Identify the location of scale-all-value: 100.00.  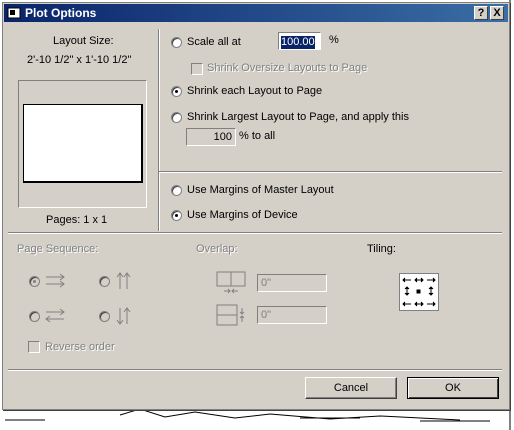
(298, 42).